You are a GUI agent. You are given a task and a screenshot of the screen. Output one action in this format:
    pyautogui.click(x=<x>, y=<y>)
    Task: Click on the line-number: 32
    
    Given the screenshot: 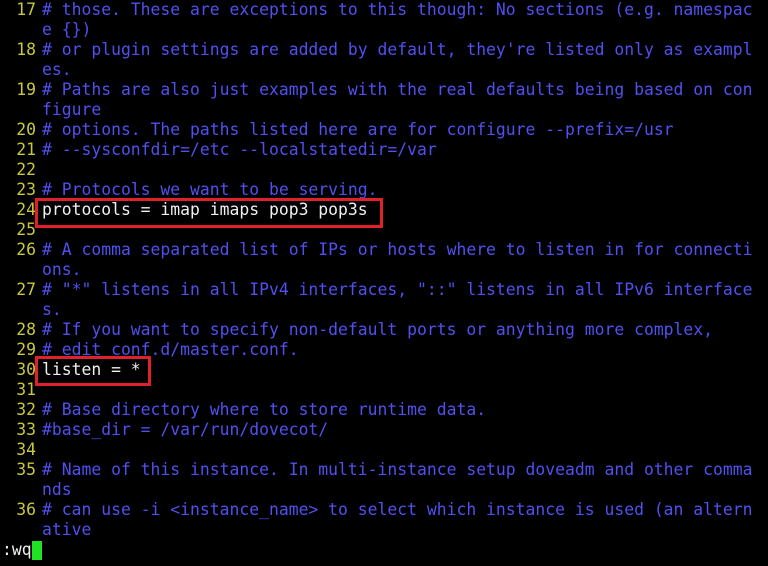 What is the action you would take?
    pyautogui.click(x=26, y=409)
    